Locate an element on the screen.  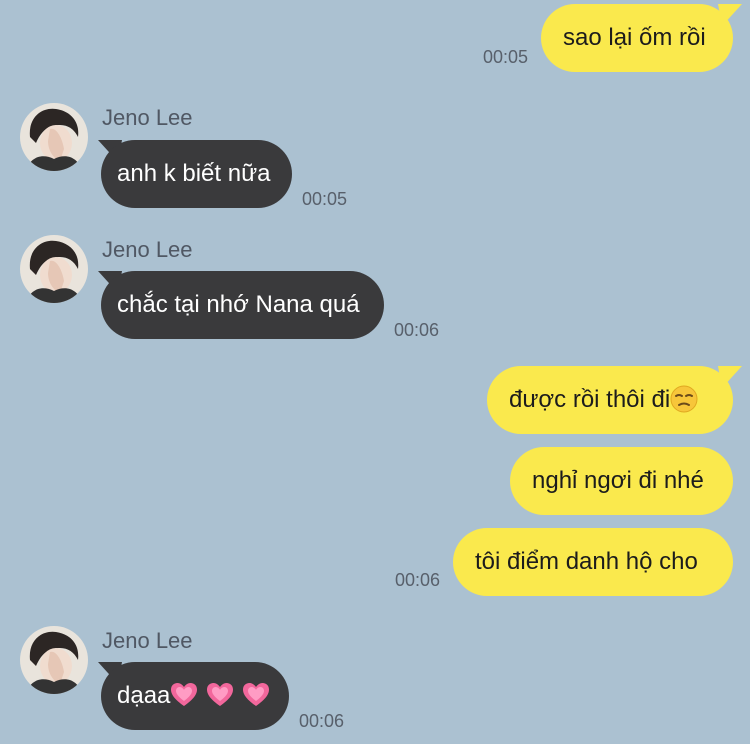
incoming-message-bubble: dạaa is located at coordinates (195, 696).